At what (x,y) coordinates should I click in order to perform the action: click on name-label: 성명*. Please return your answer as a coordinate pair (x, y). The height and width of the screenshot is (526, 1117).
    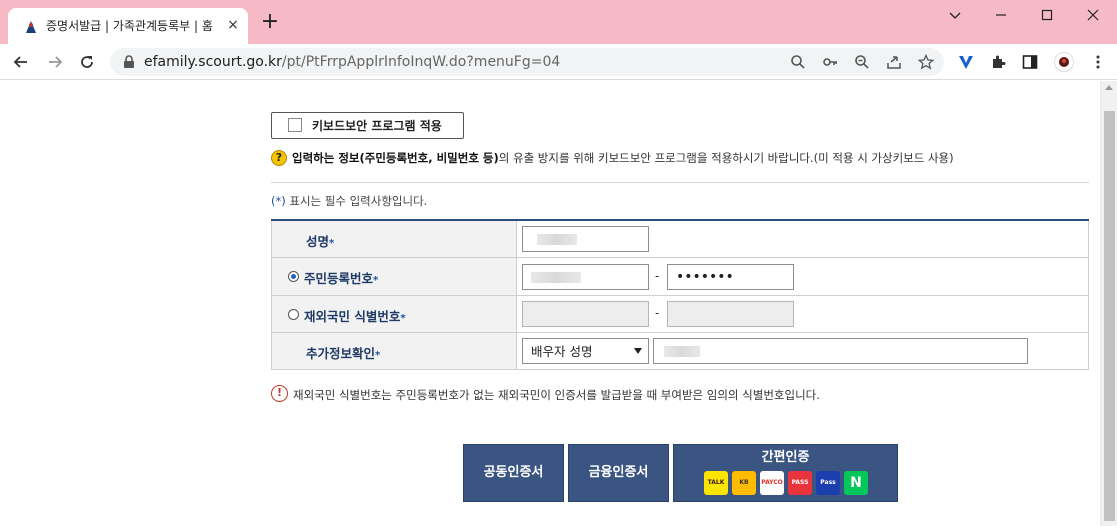
    Looking at the image, I should click on (320, 241).